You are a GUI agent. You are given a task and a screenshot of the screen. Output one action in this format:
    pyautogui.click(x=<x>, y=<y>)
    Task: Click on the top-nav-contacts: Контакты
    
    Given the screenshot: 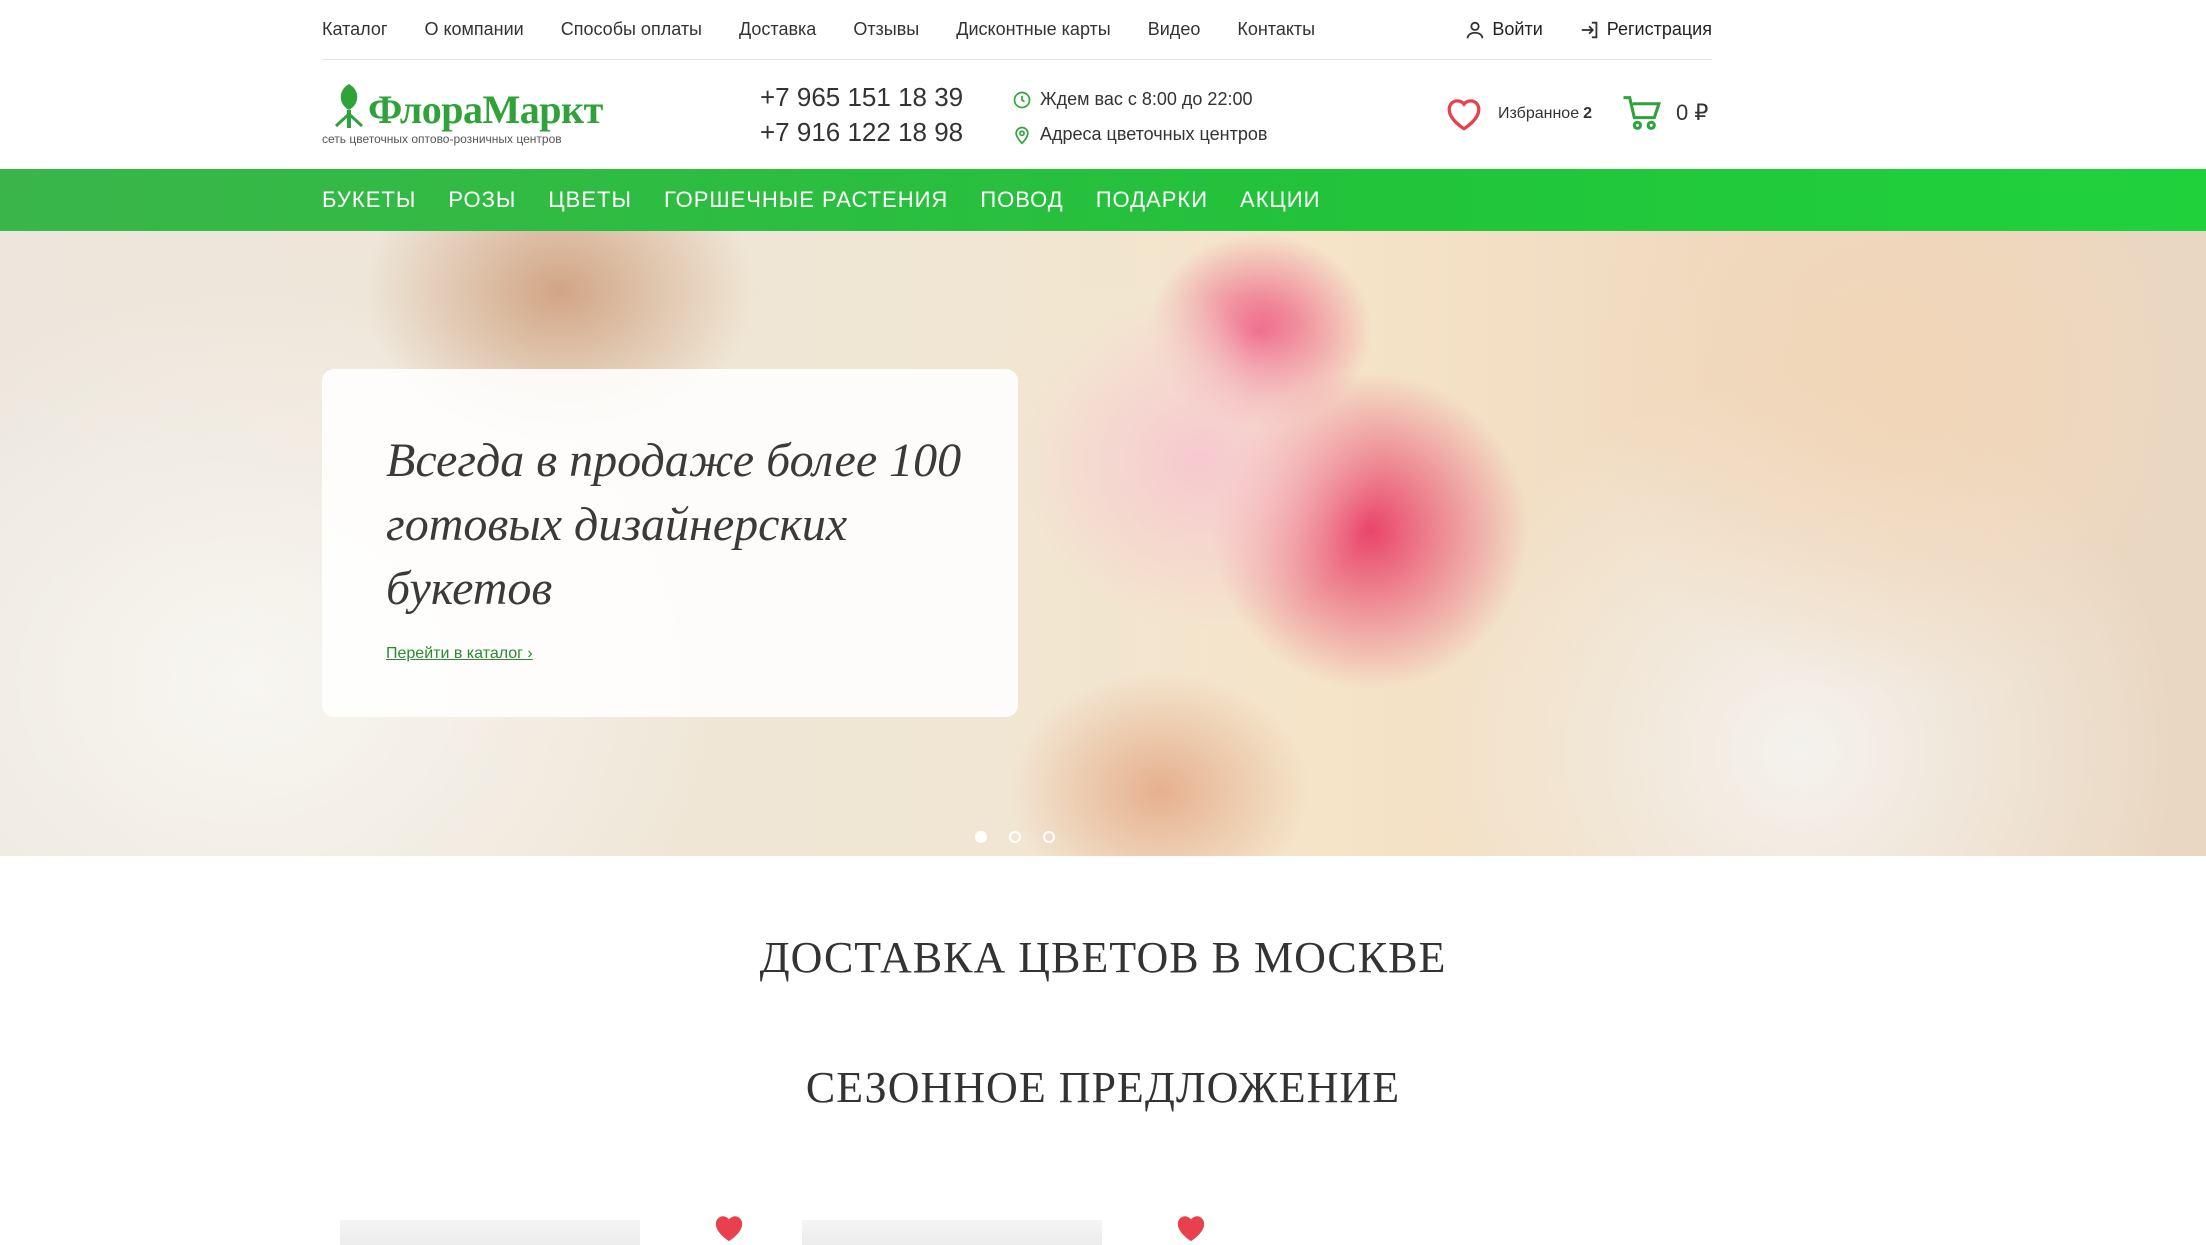 What is the action you would take?
    pyautogui.click(x=1276, y=29)
    